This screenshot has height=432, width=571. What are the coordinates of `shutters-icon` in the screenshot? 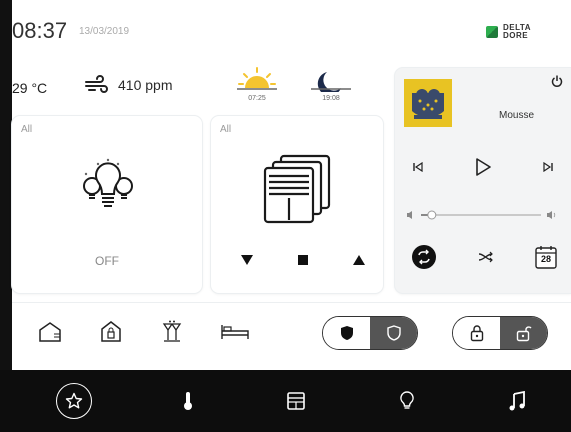 It's located at (297, 189).